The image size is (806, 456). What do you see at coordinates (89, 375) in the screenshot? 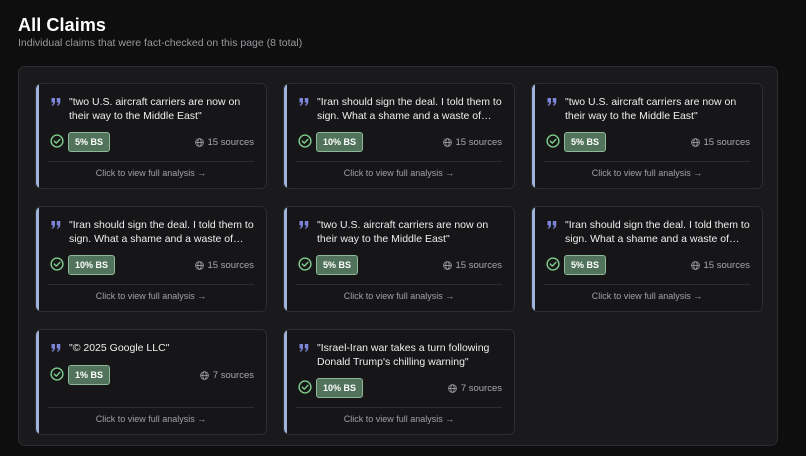
I see `bs-score-badge: 1% BS` at bounding box center [89, 375].